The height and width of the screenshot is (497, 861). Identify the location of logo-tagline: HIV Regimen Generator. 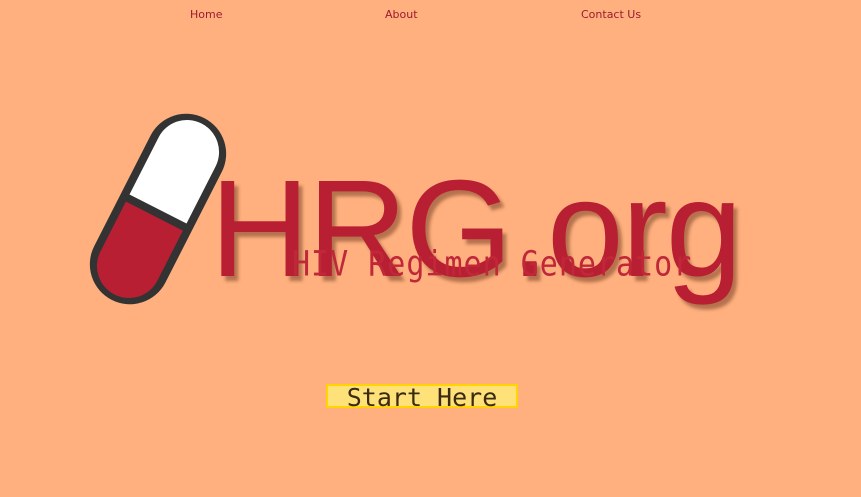
(492, 264).